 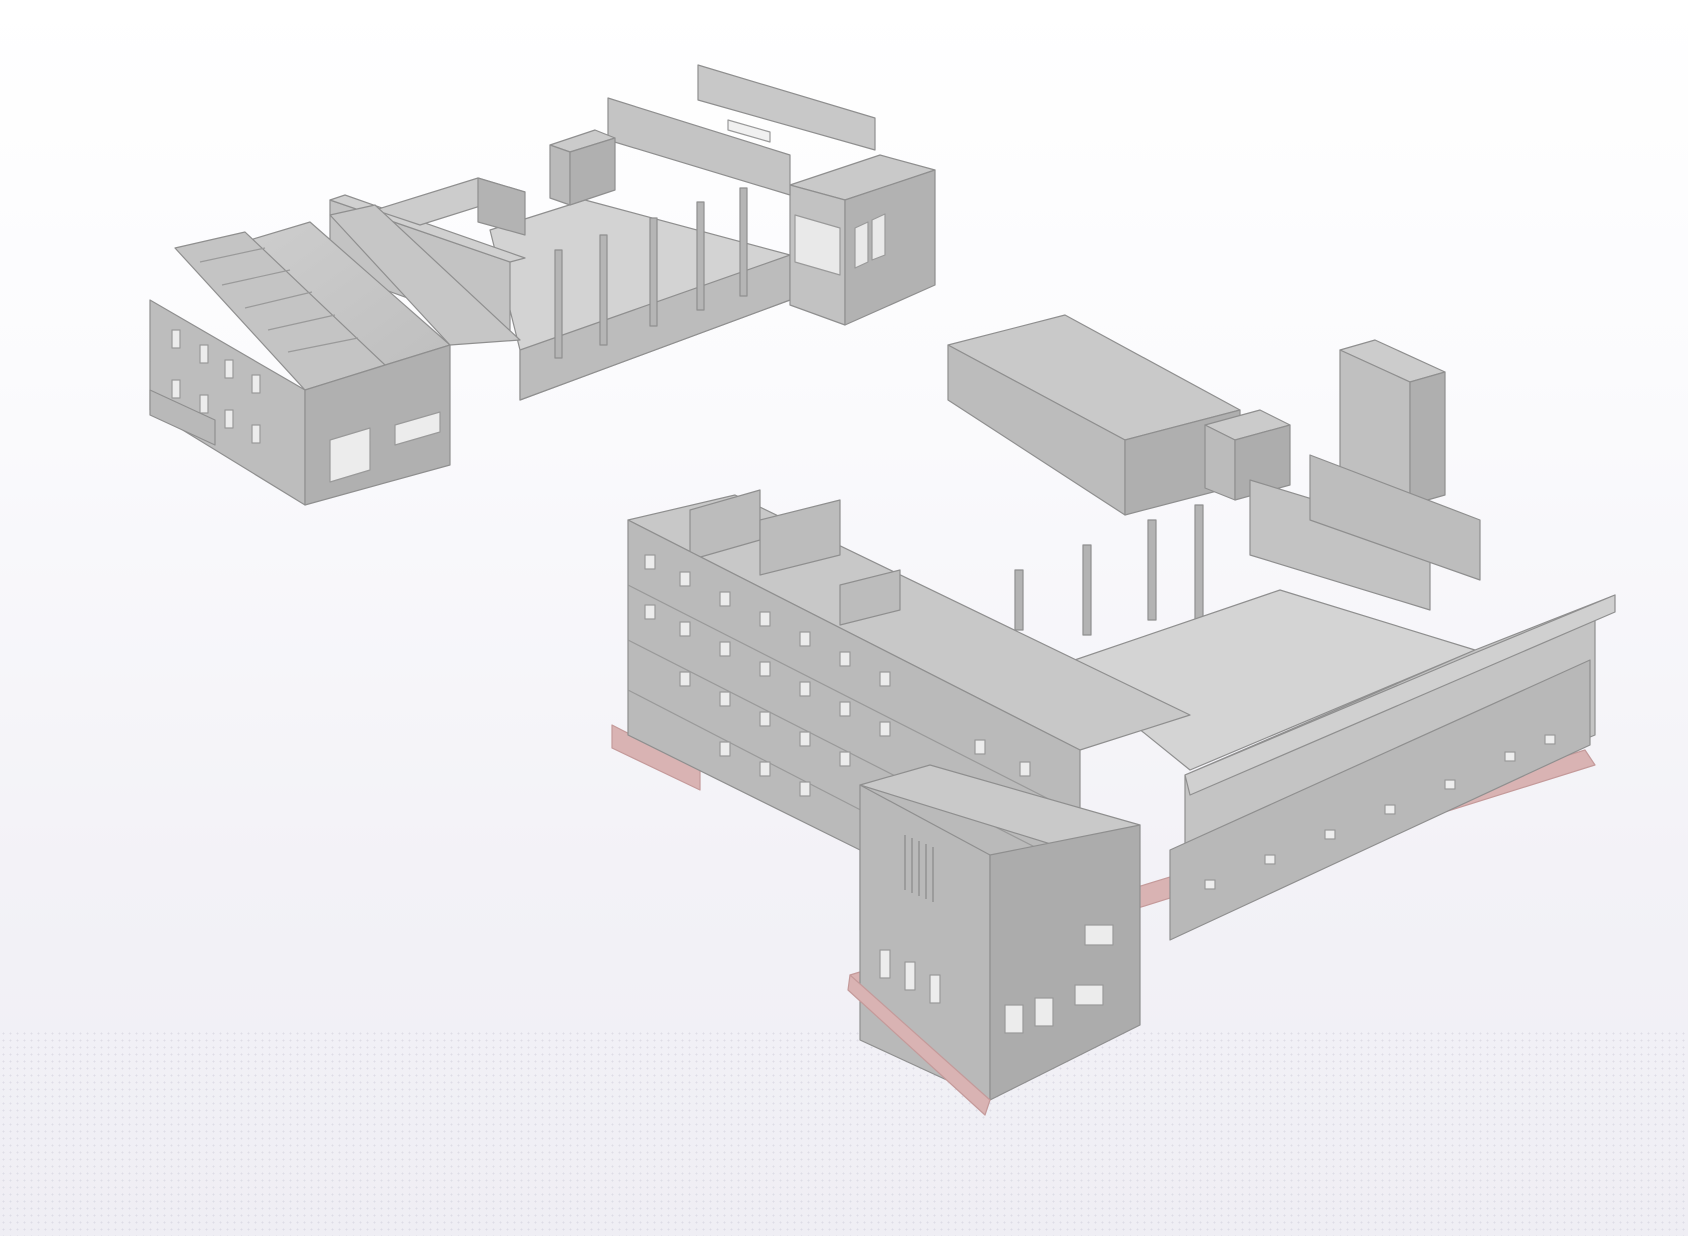 What do you see at coordinates (560, 175) in the screenshot?
I see `small-block-front` at bounding box center [560, 175].